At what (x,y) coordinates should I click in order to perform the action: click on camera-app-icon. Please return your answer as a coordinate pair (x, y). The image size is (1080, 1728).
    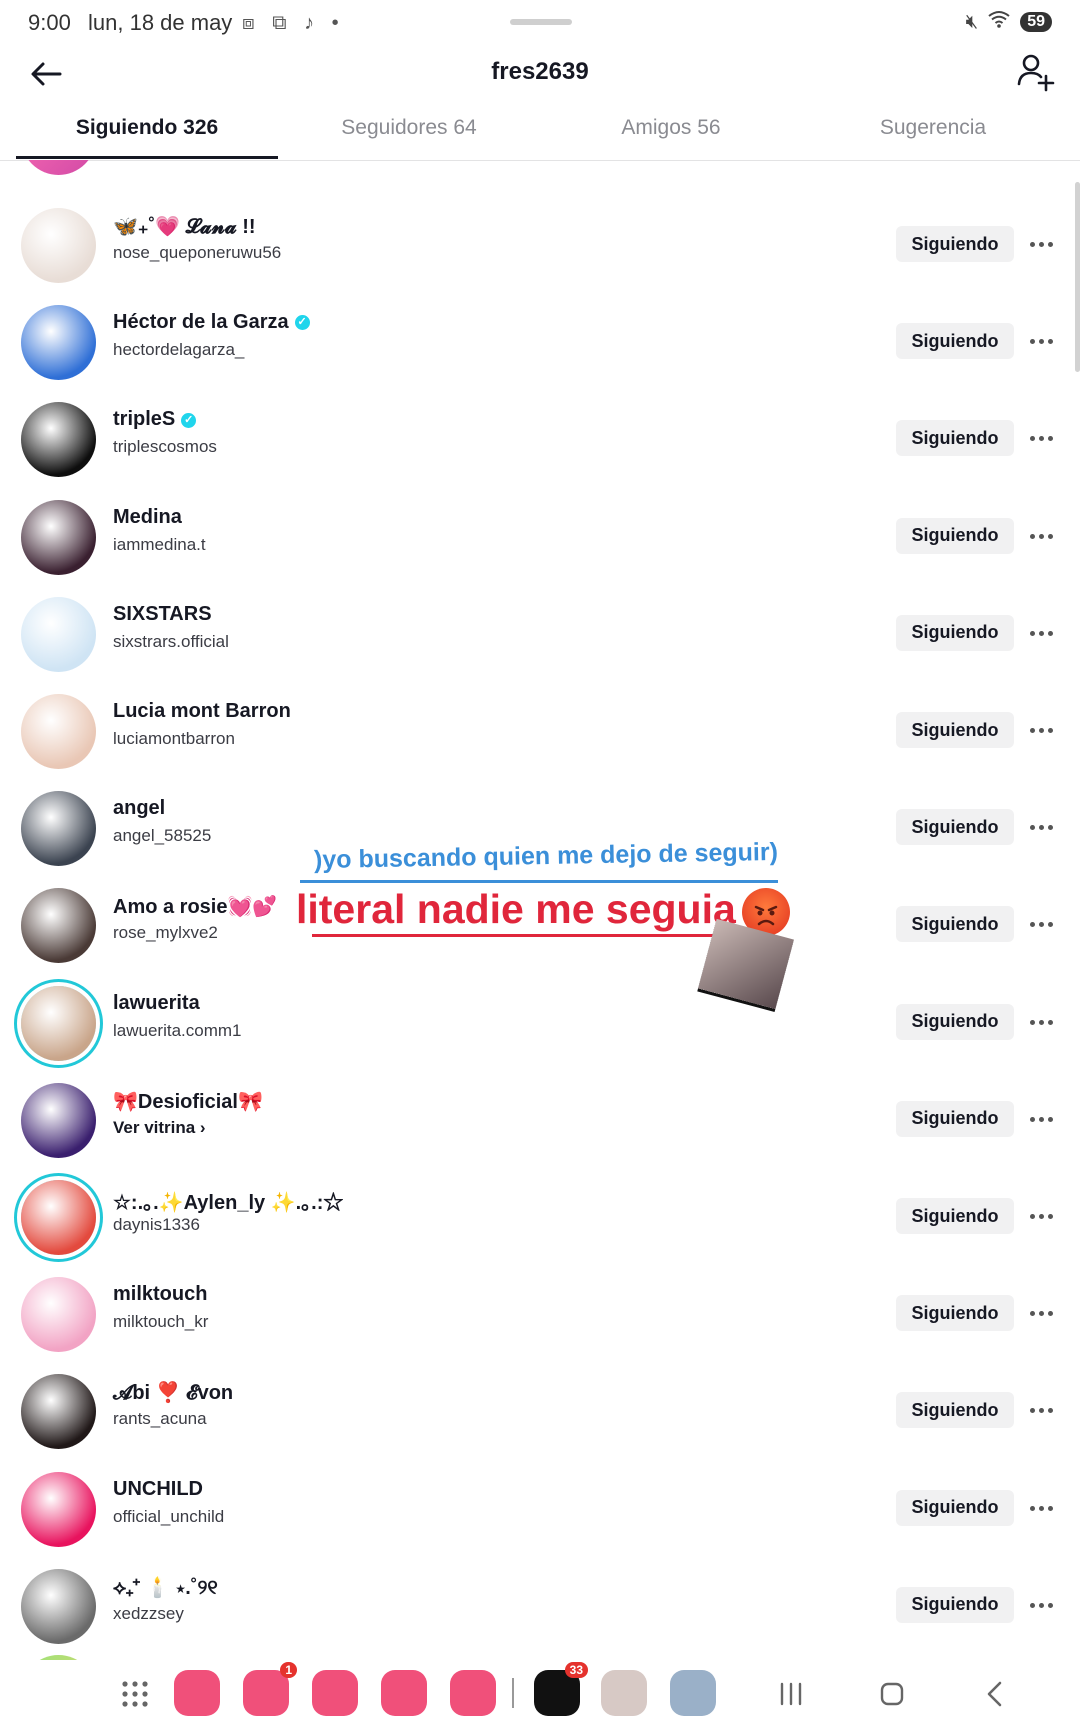
    Looking at the image, I should click on (473, 1693).